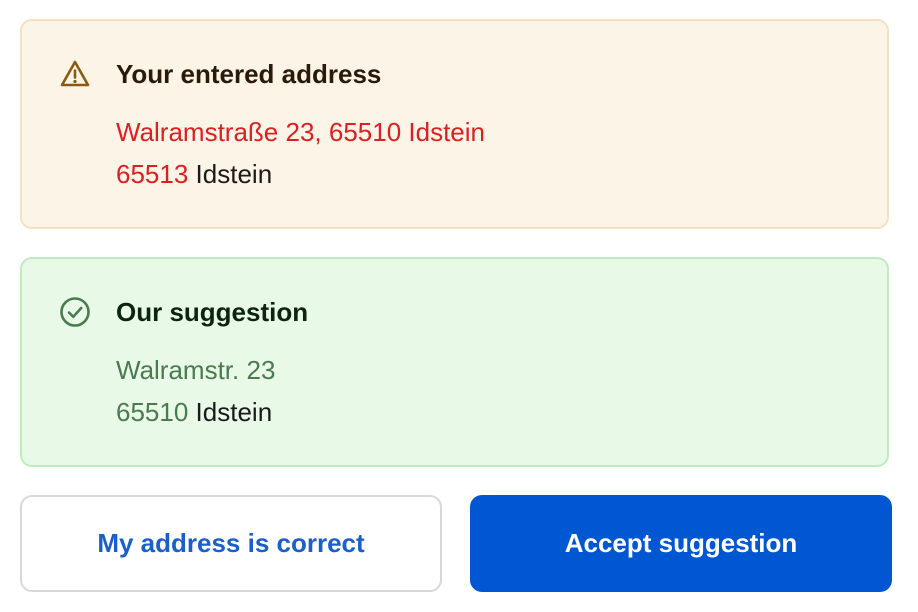 The width and height of the screenshot is (918, 612). Describe the element at coordinates (194, 174) in the screenshot. I see `entered-city-line: 65513 Idstein` at that location.